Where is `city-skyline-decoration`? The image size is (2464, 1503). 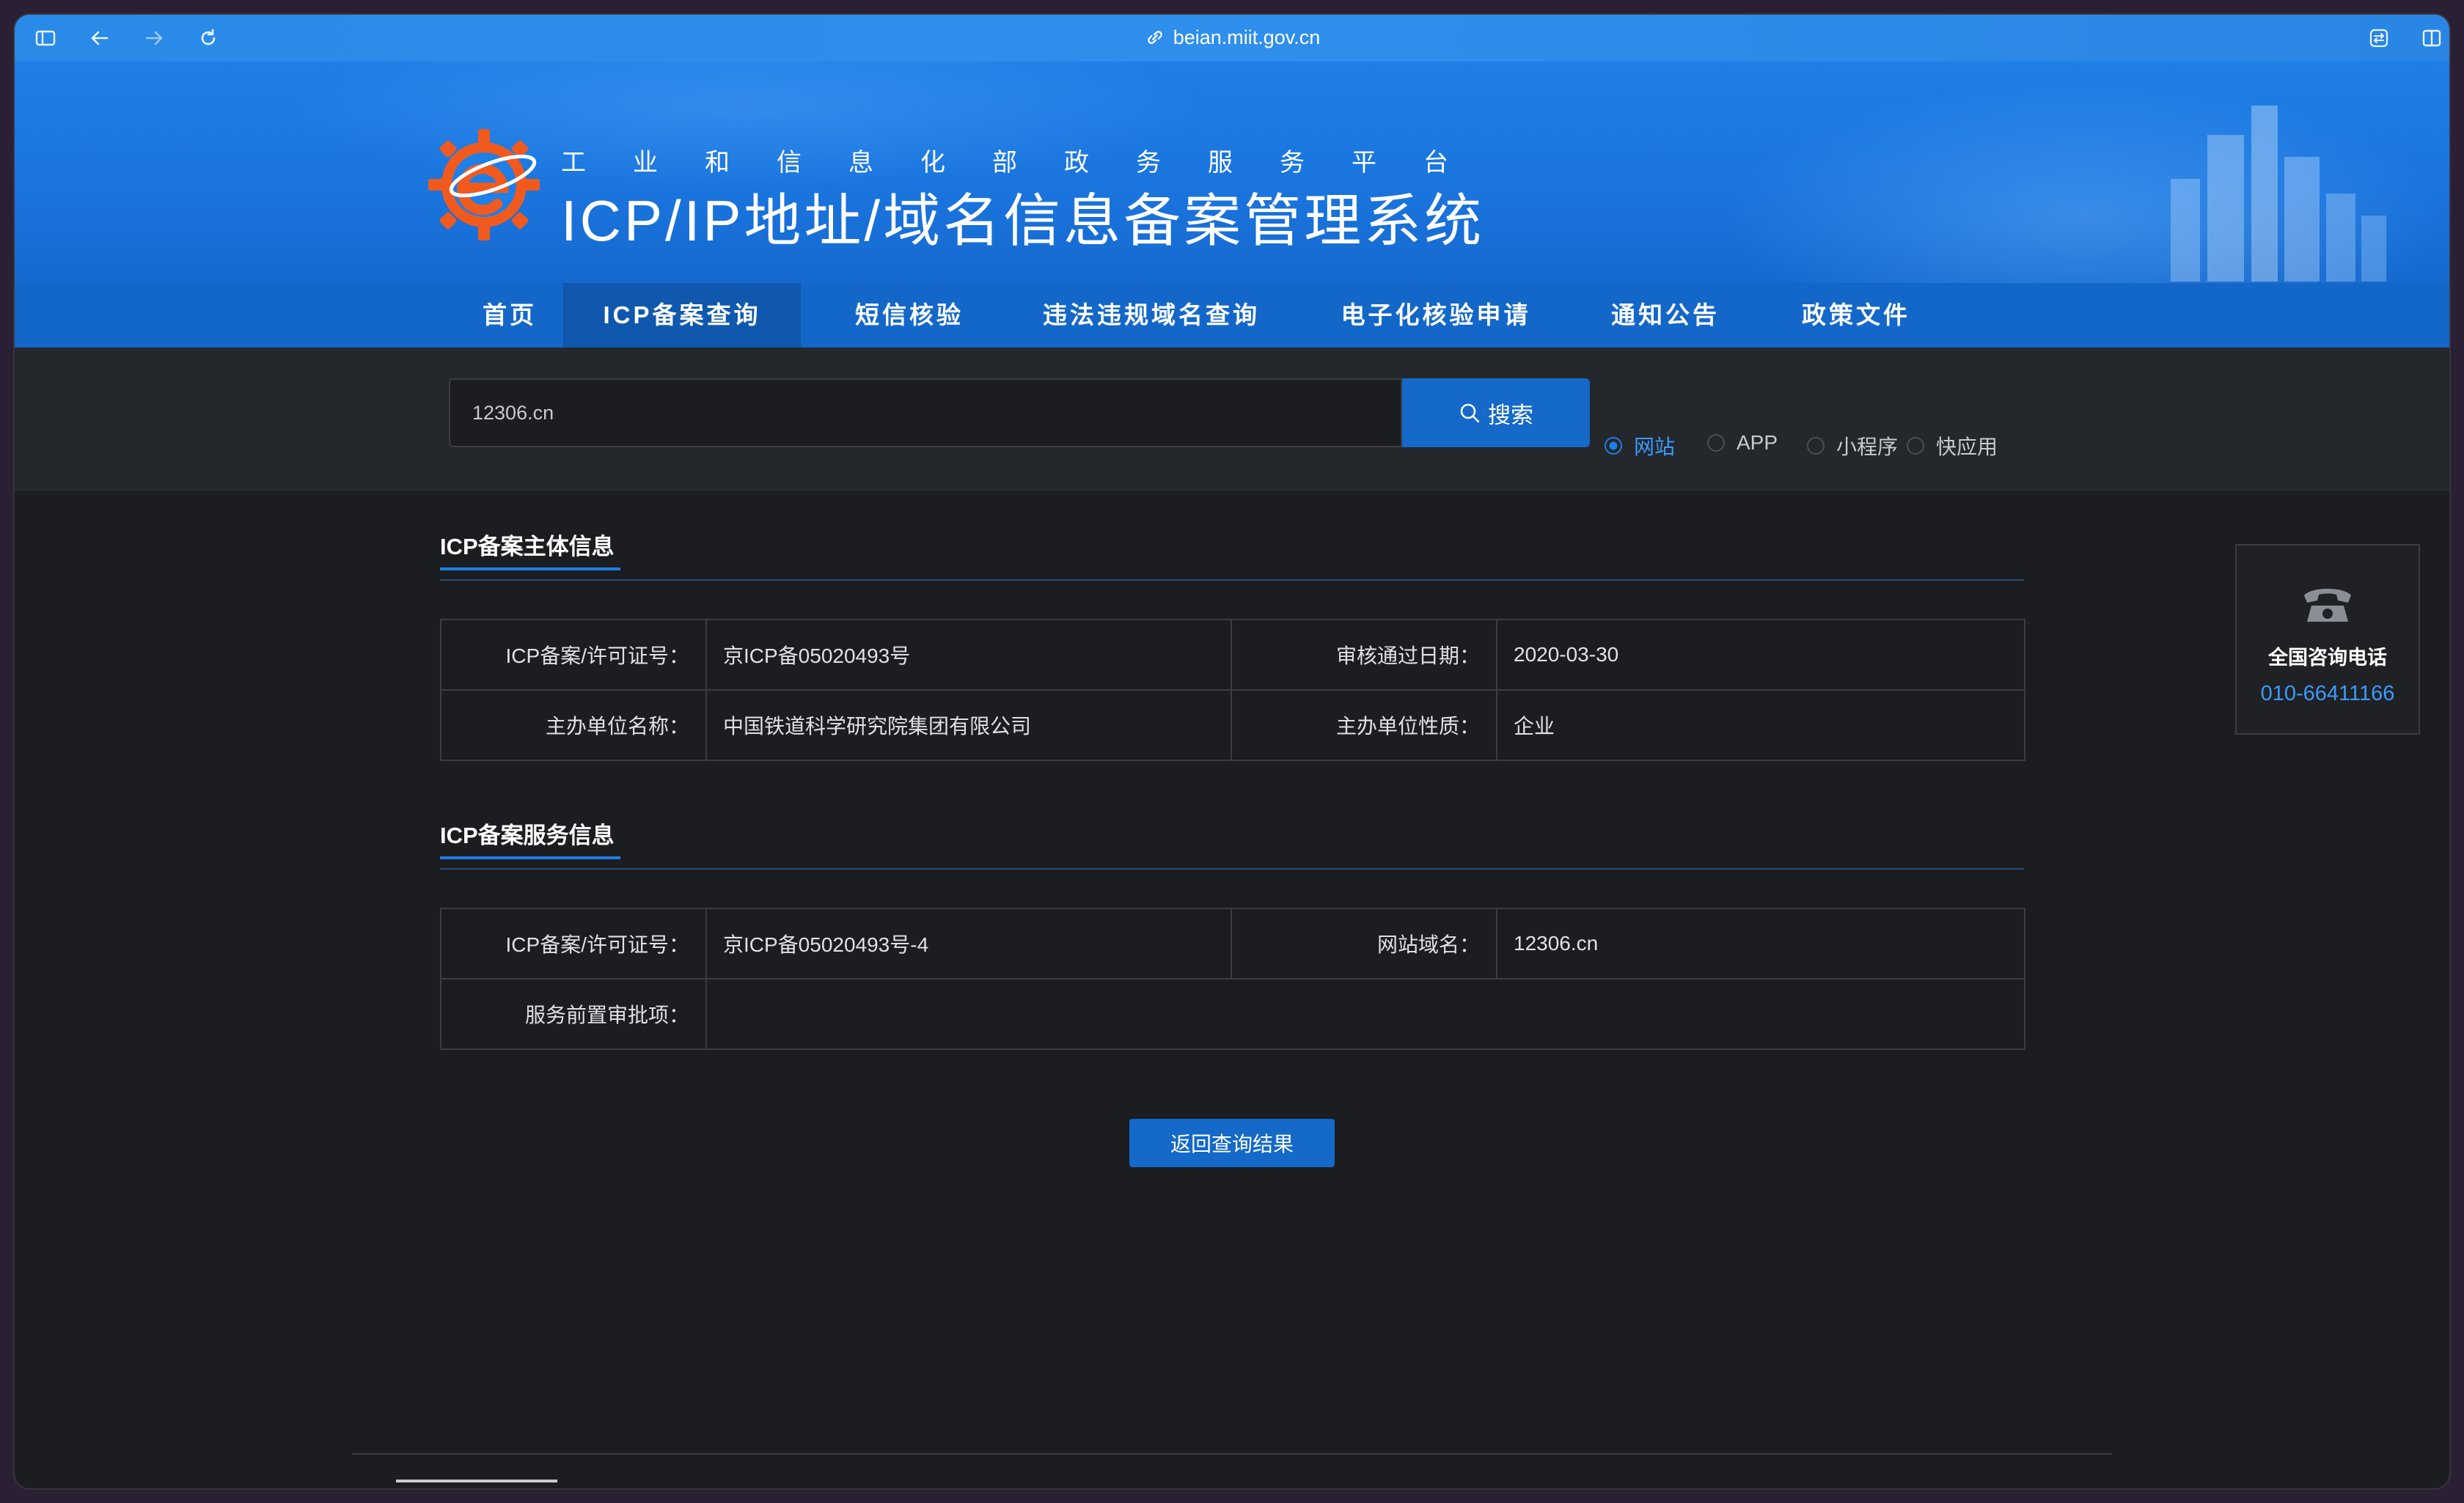 city-skyline-decoration is located at coordinates (2278, 194).